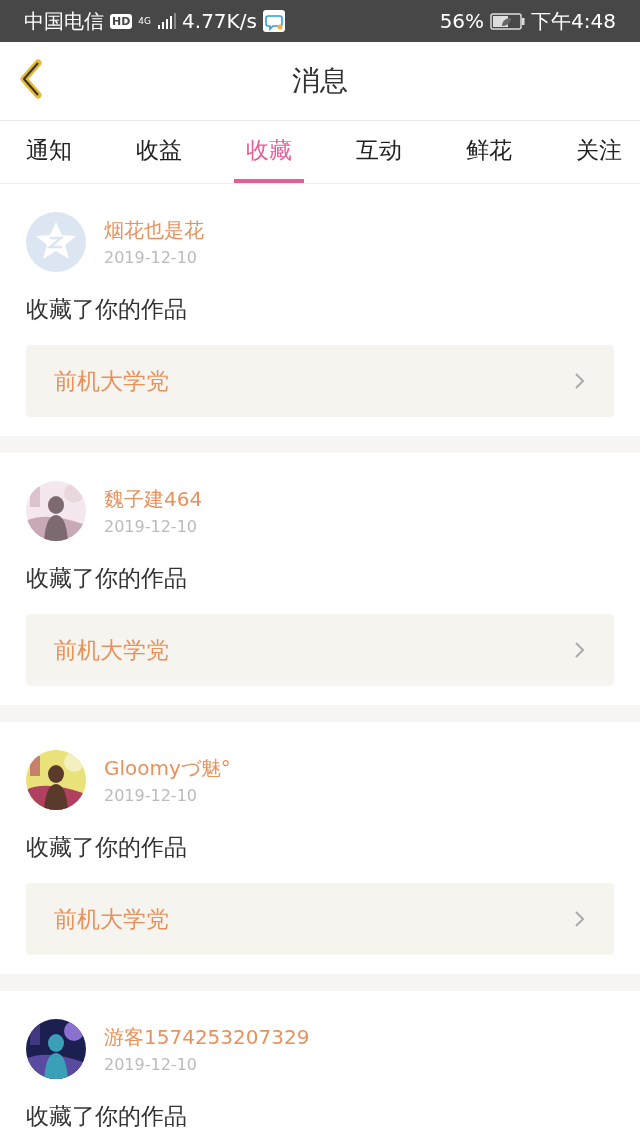 This screenshot has width=640, height=1138. What do you see at coordinates (273, 21) in the screenshot?
I see `chat-app-icon` at bounding box center [273, 21].